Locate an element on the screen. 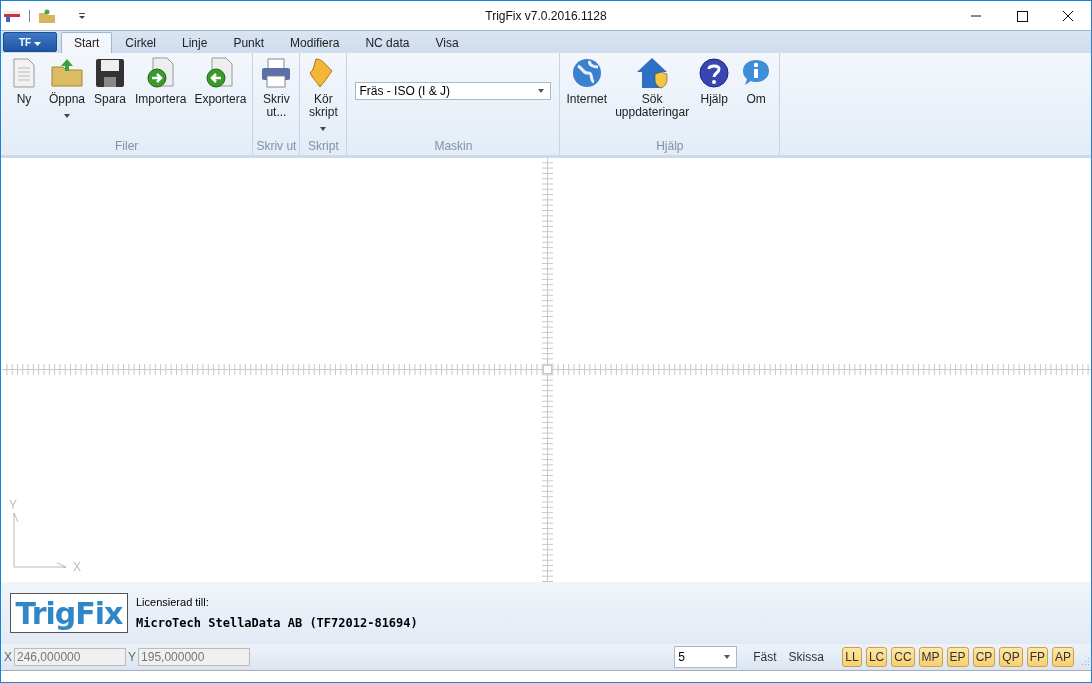  machine-dropdown: Fräs - ISO (I & J) is located at coordinates (453, 91).